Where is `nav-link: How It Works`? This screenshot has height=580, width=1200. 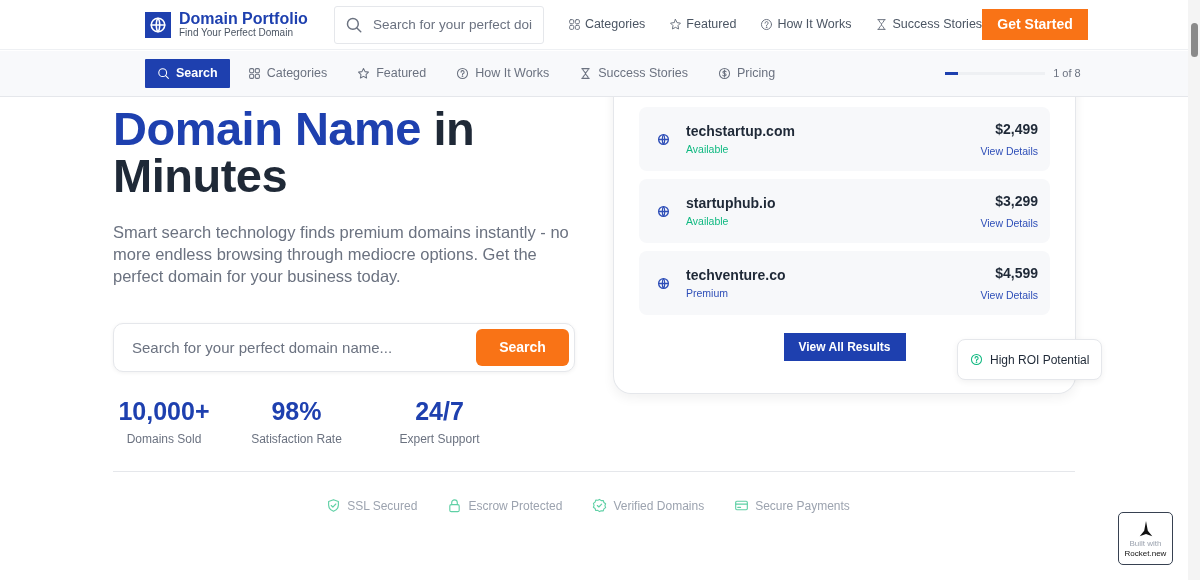 nav-link: How It Works is located at coordinates (806, 24).